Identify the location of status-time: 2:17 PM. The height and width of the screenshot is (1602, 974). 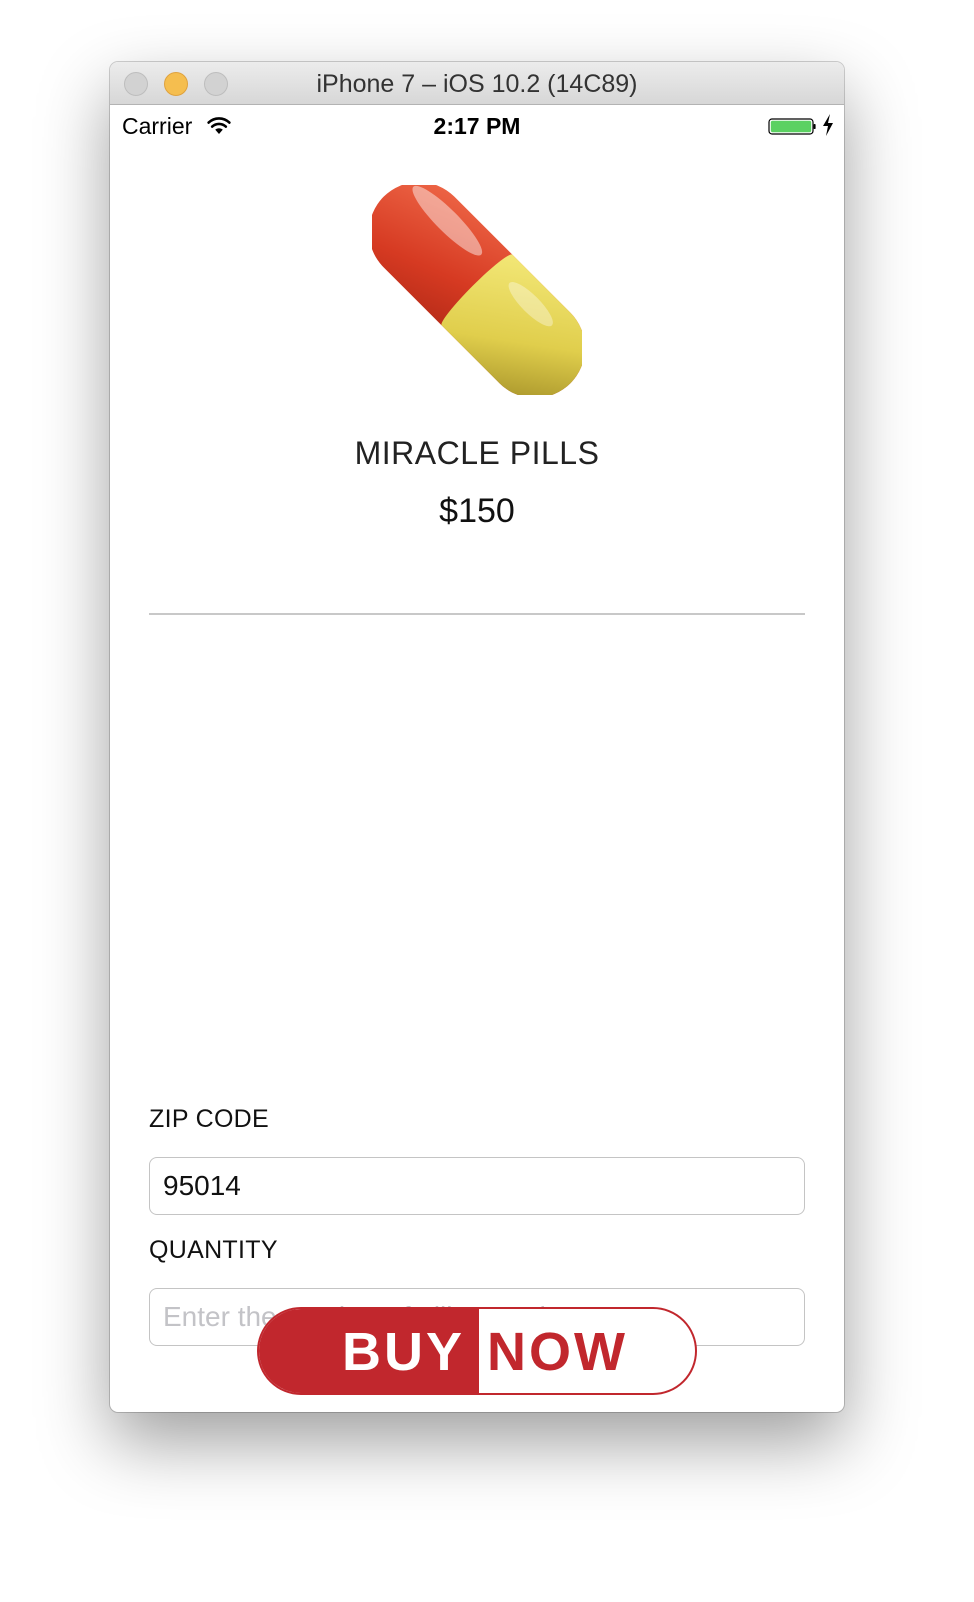
(477, 126).